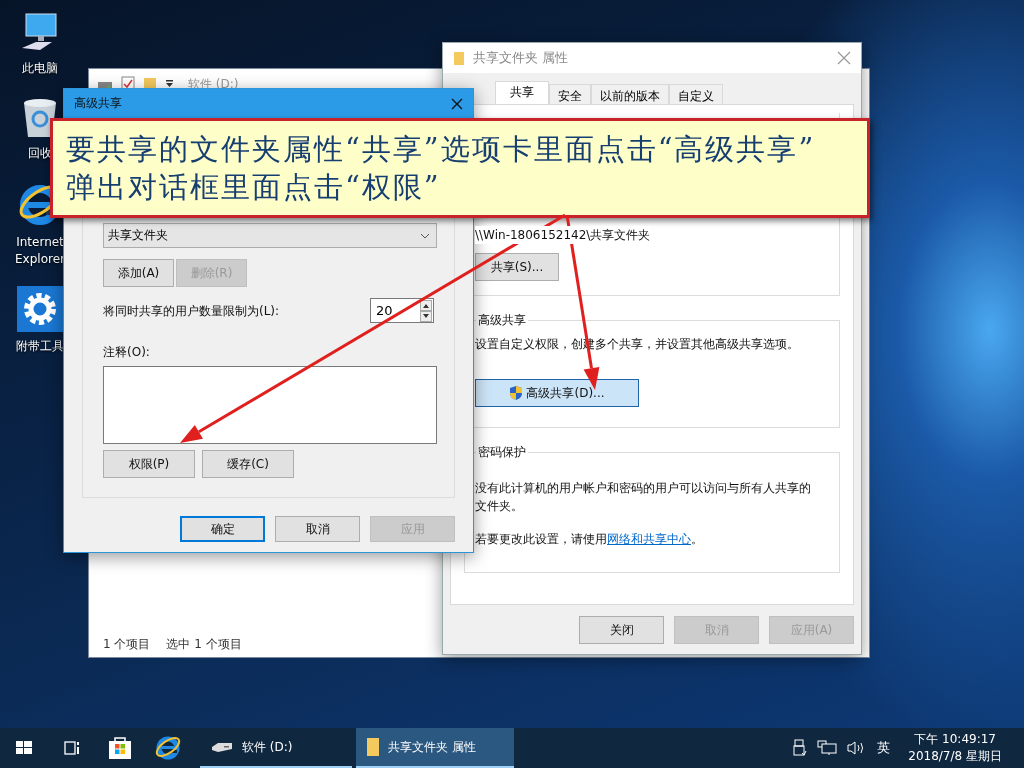  I want to click on group-title: 密码保护, so click(502, 452).